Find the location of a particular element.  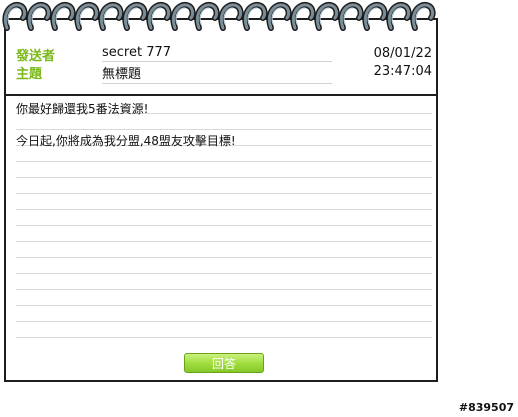

subject-value: 無標題 is located at coordinates (217, 73).